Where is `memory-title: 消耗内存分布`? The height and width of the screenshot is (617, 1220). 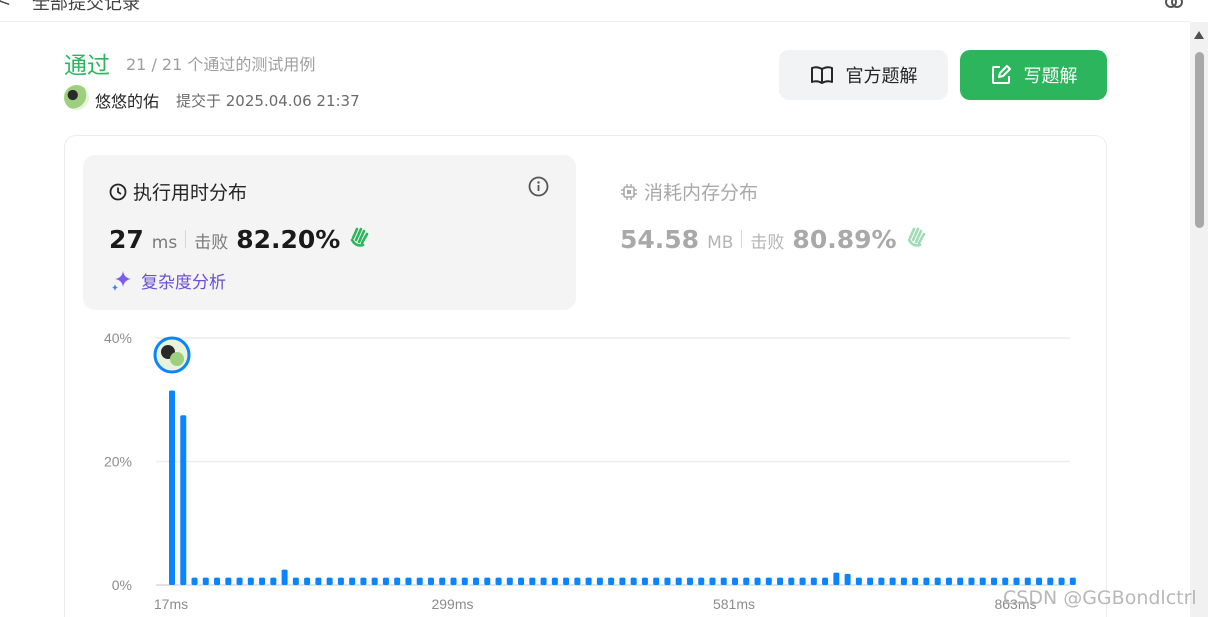 memory-title: 消耗内存分布 is located at coordinates (689, 191).